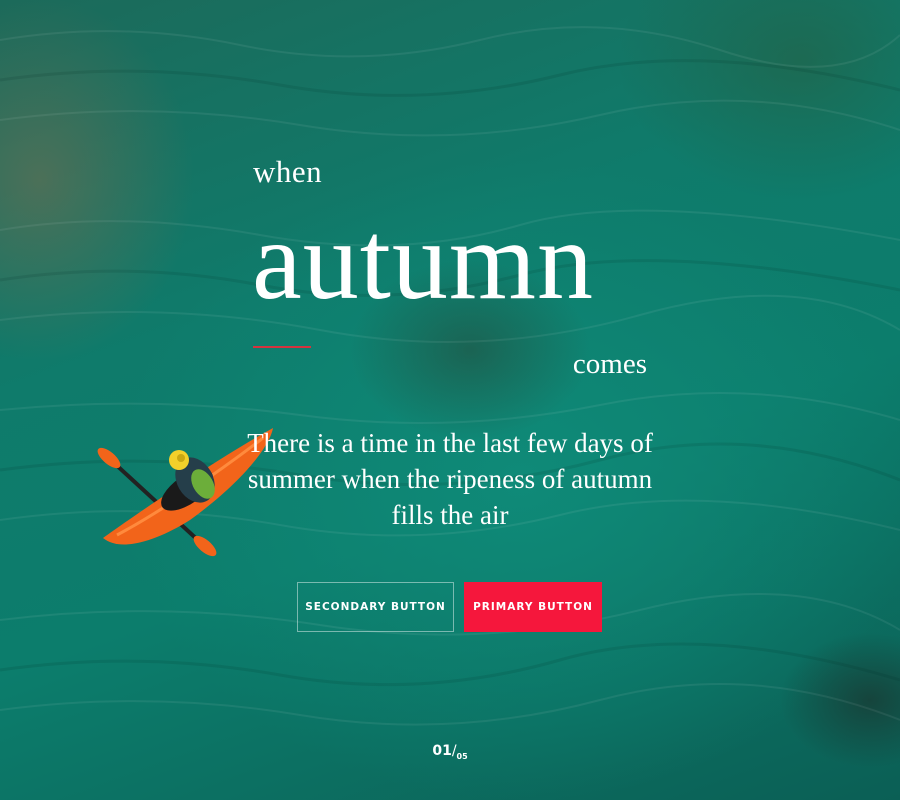 The width and height of the screenshot is (900, 800). Describe the element at coordinates (442, 751) in the screenshot. I see `slide-current: 01` at that location.